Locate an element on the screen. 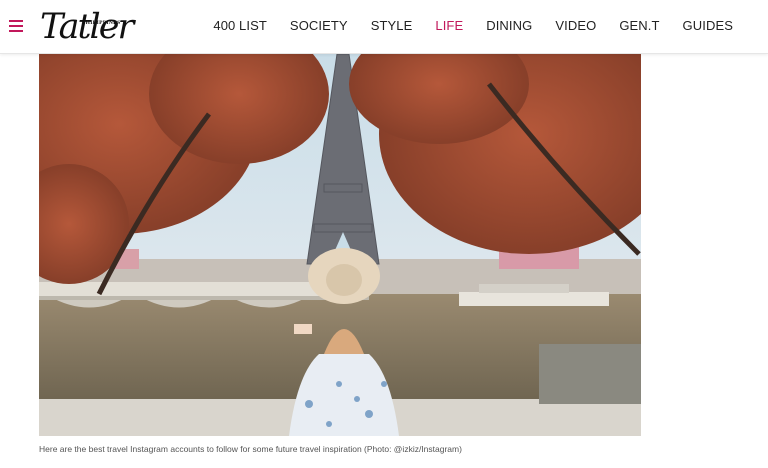 The width and height of the screenshot is (768, 468). nav-item-society: SOCIETY is located at coordinates (319, 25).